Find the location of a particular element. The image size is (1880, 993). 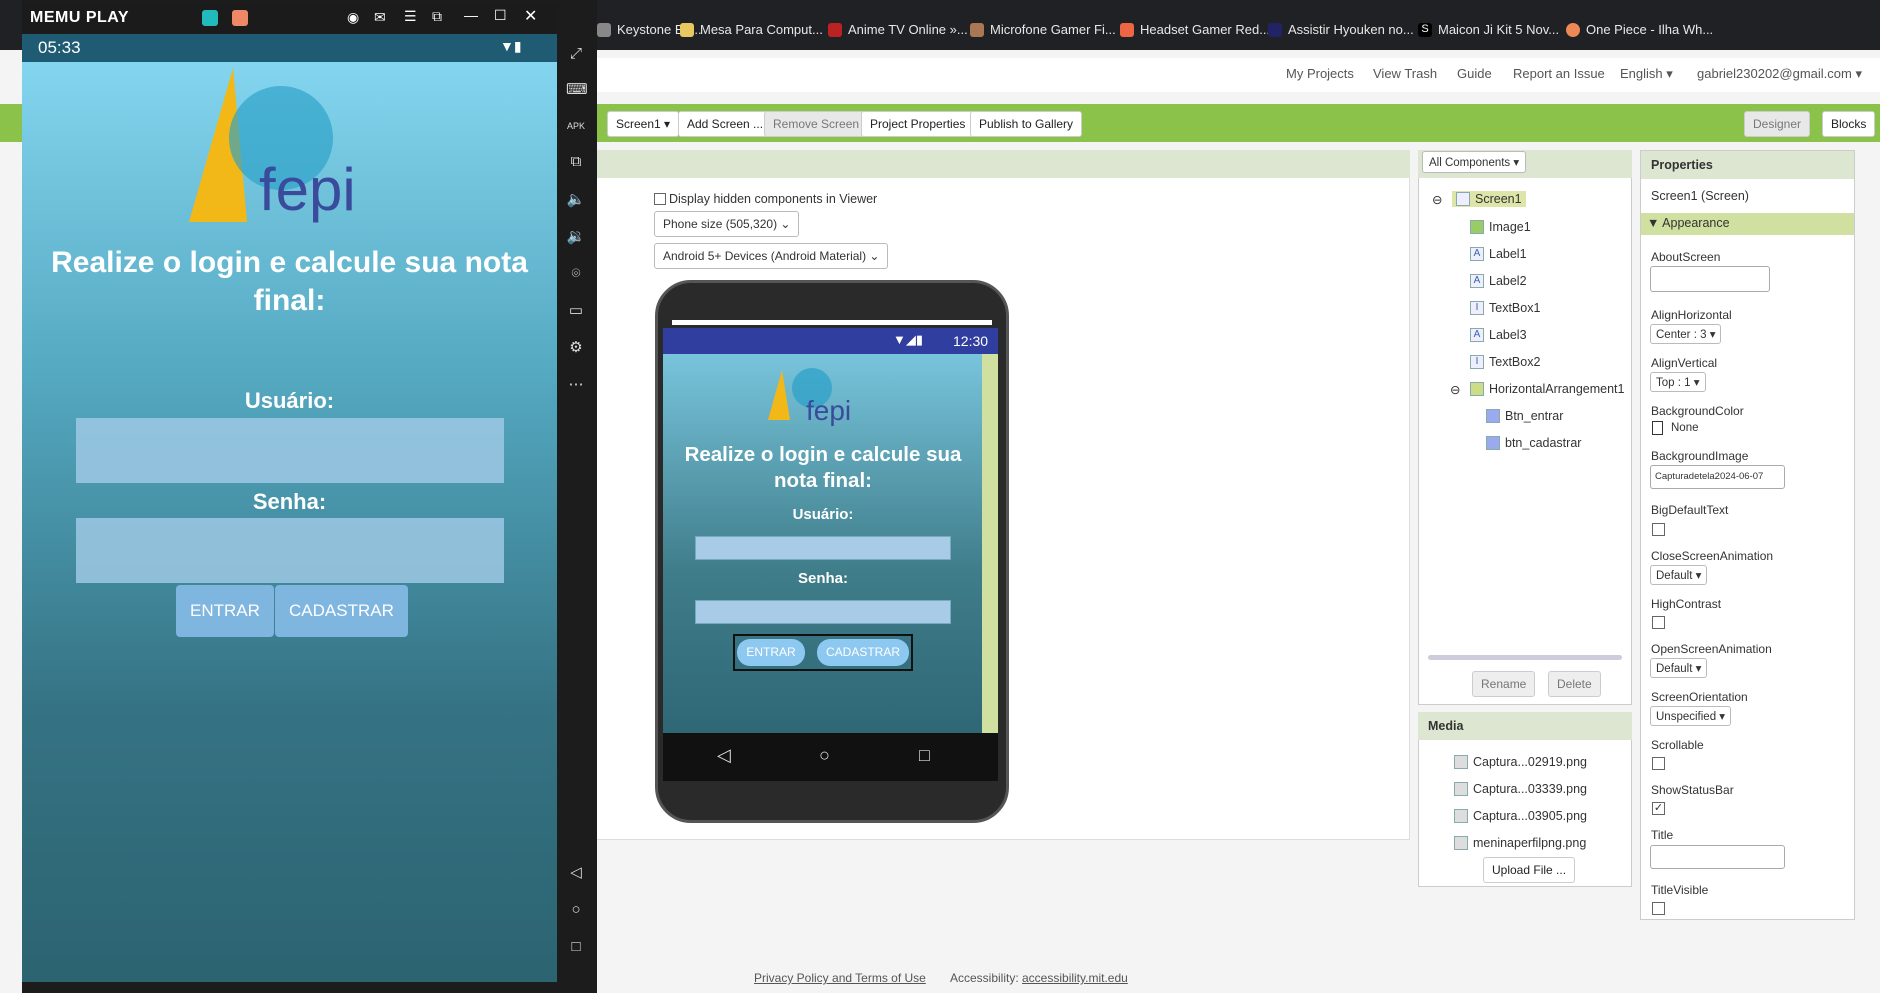

close-animation-select: Default ▾ is located at coordinates (1679, 575).